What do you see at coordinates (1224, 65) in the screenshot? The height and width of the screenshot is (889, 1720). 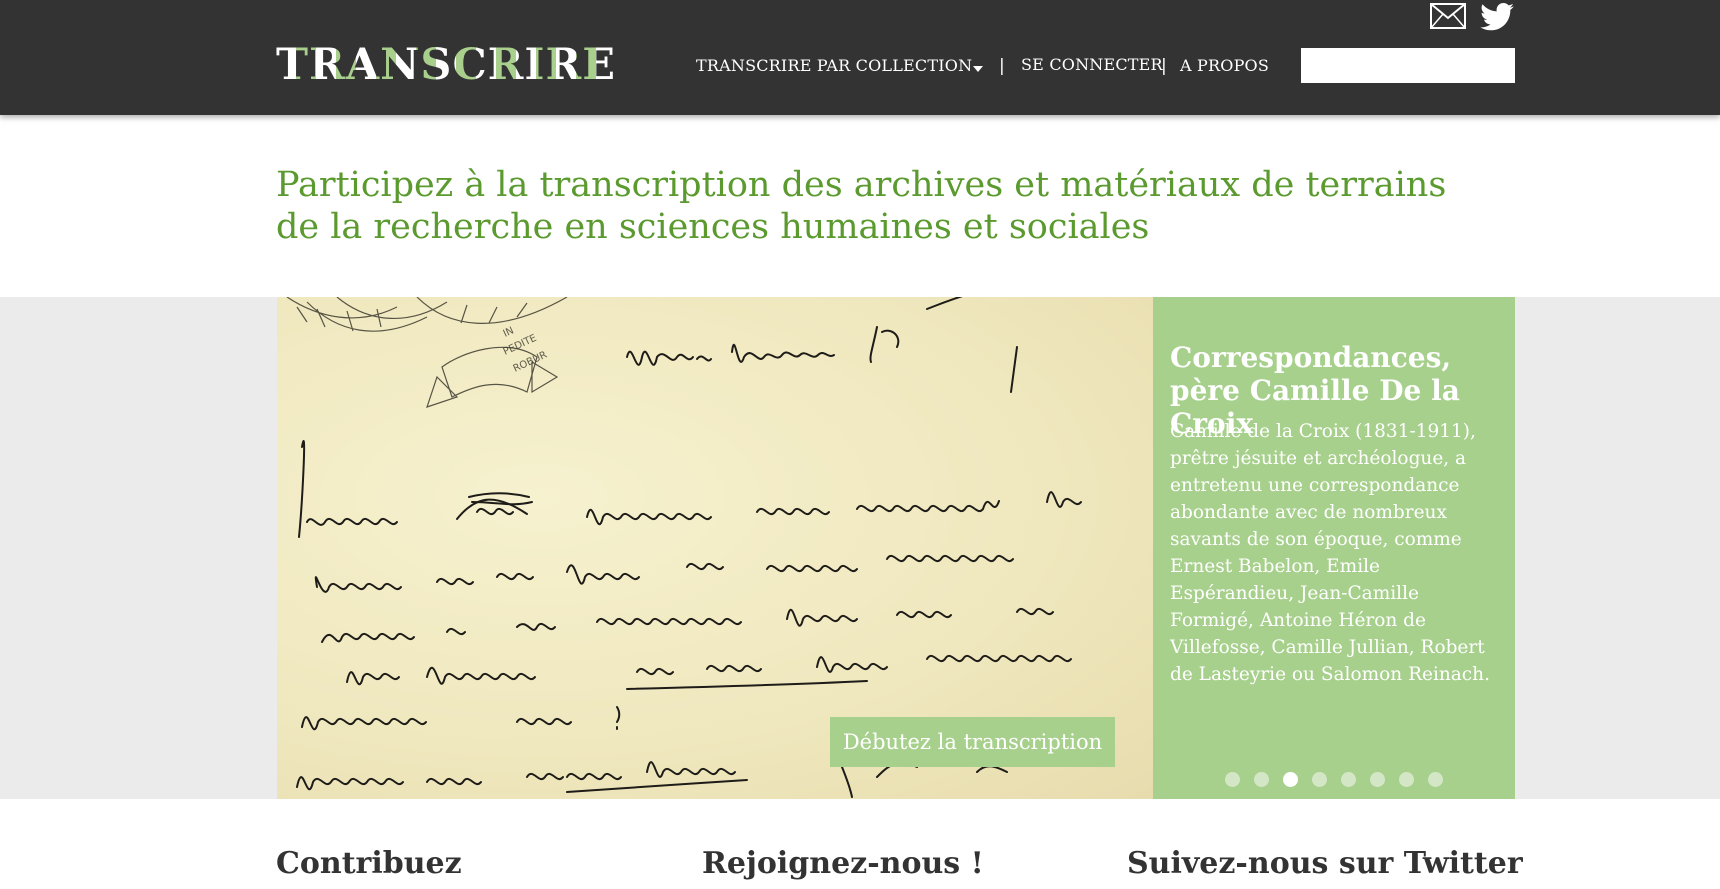 I see `nav-a-propos: A PROPOS` at bounding box center [1224, 65].